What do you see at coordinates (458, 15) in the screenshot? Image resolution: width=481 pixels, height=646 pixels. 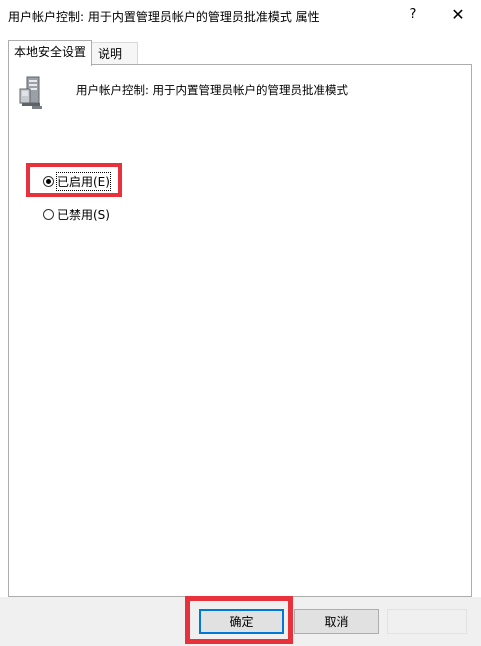 I see `close-button: ✕` at bounding box center [458, 15].